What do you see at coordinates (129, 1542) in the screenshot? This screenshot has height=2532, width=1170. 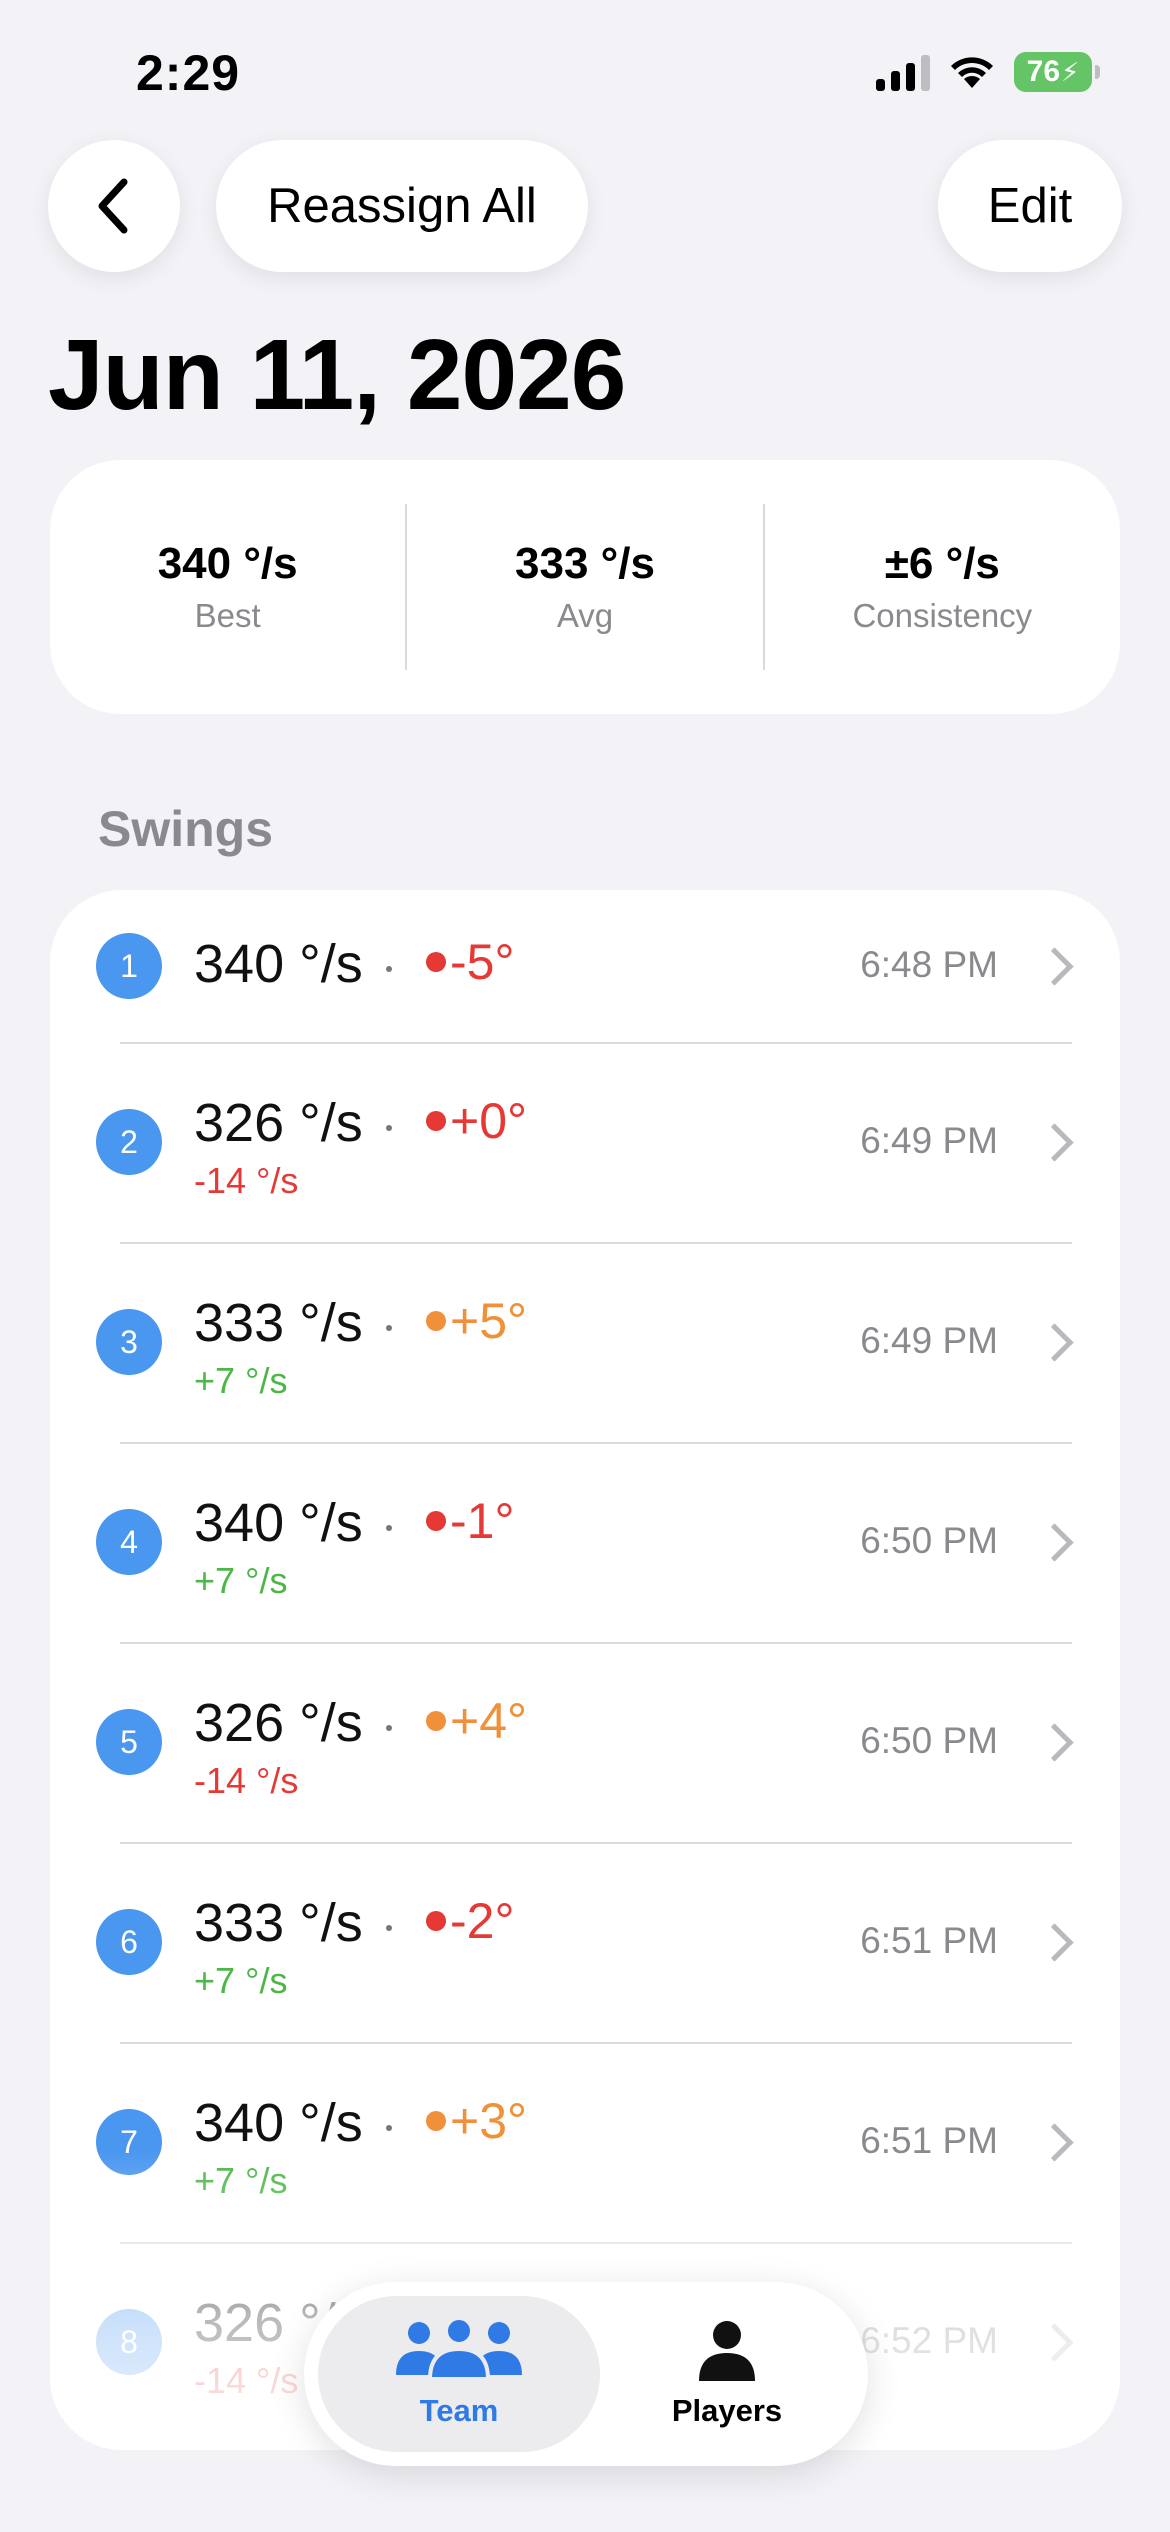 I see `swing-number-badge: 4` at bounding box center [129, 1542].